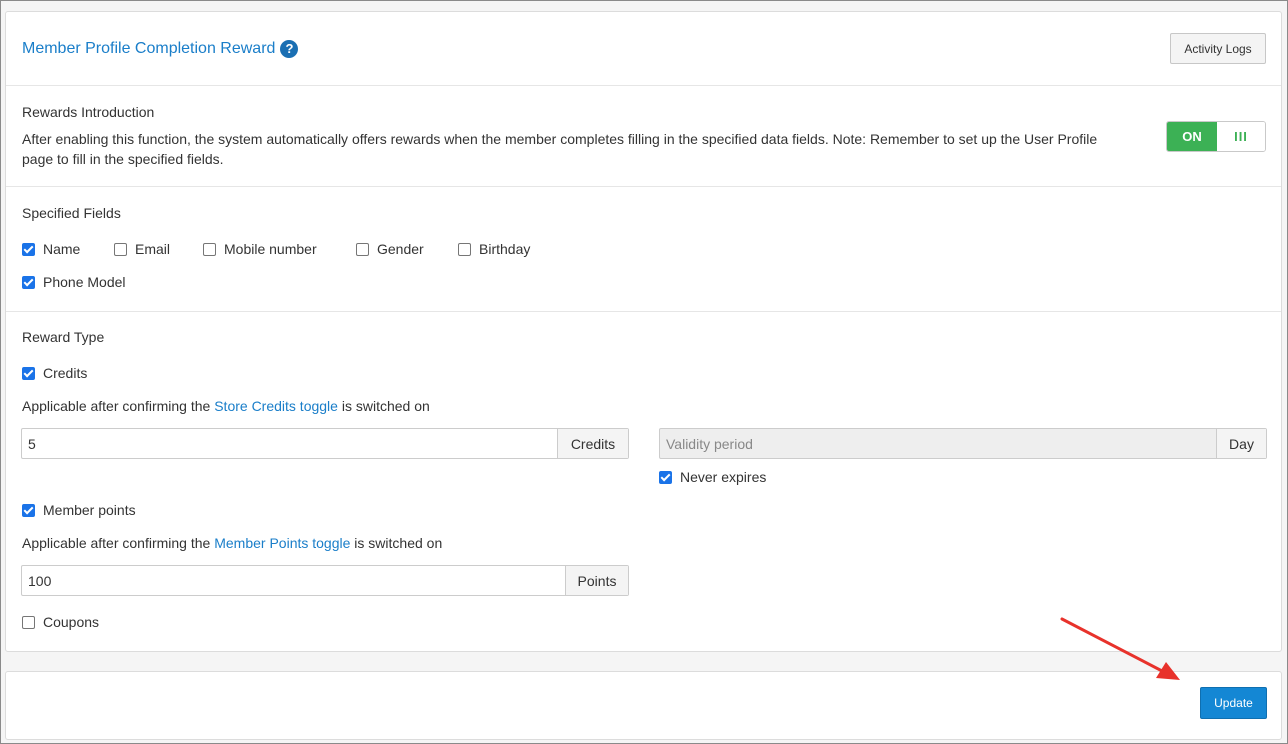 Image resolution: width=1288 pixels, height=744 pixels. Describe the element at coordinates (28, 622) in the screenshot. I see `reward-coupons-checkbox` at that location.